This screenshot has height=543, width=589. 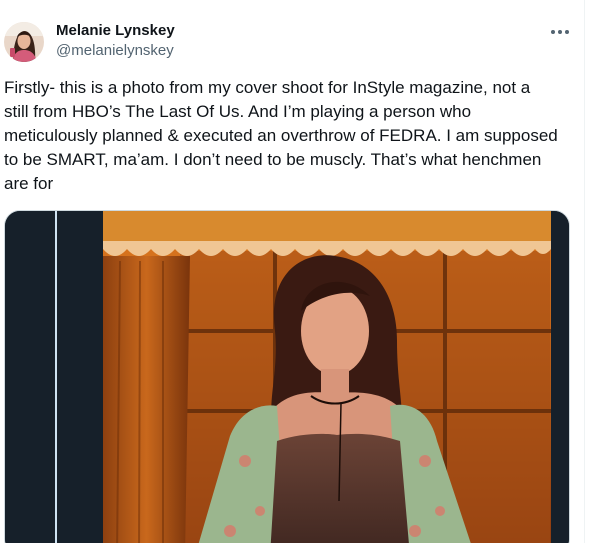 I want to click on avatar, so click(x=24, y=42).